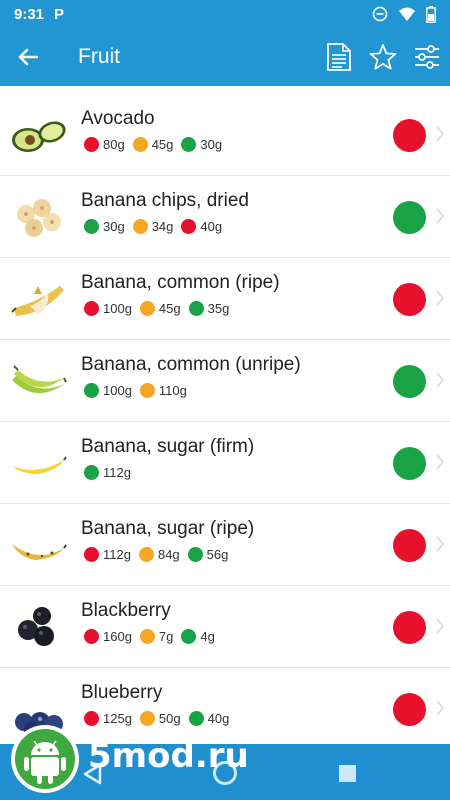 This screenshot has height=800, width=450. I want to click on nutrient-values: 100g 110g, so click(139, 390).